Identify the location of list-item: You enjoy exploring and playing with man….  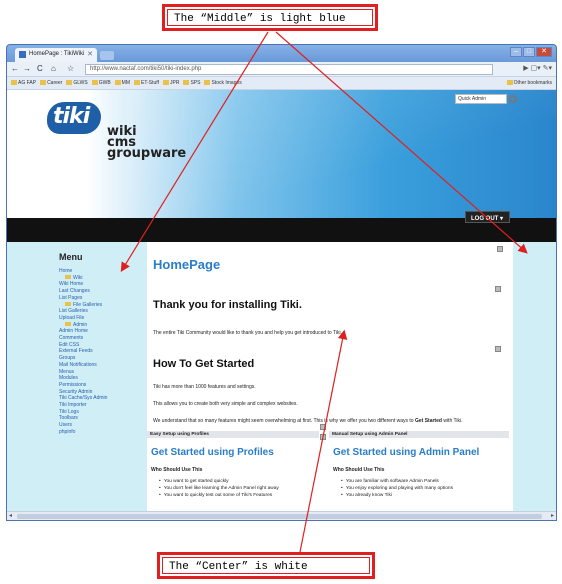
(397, 488).